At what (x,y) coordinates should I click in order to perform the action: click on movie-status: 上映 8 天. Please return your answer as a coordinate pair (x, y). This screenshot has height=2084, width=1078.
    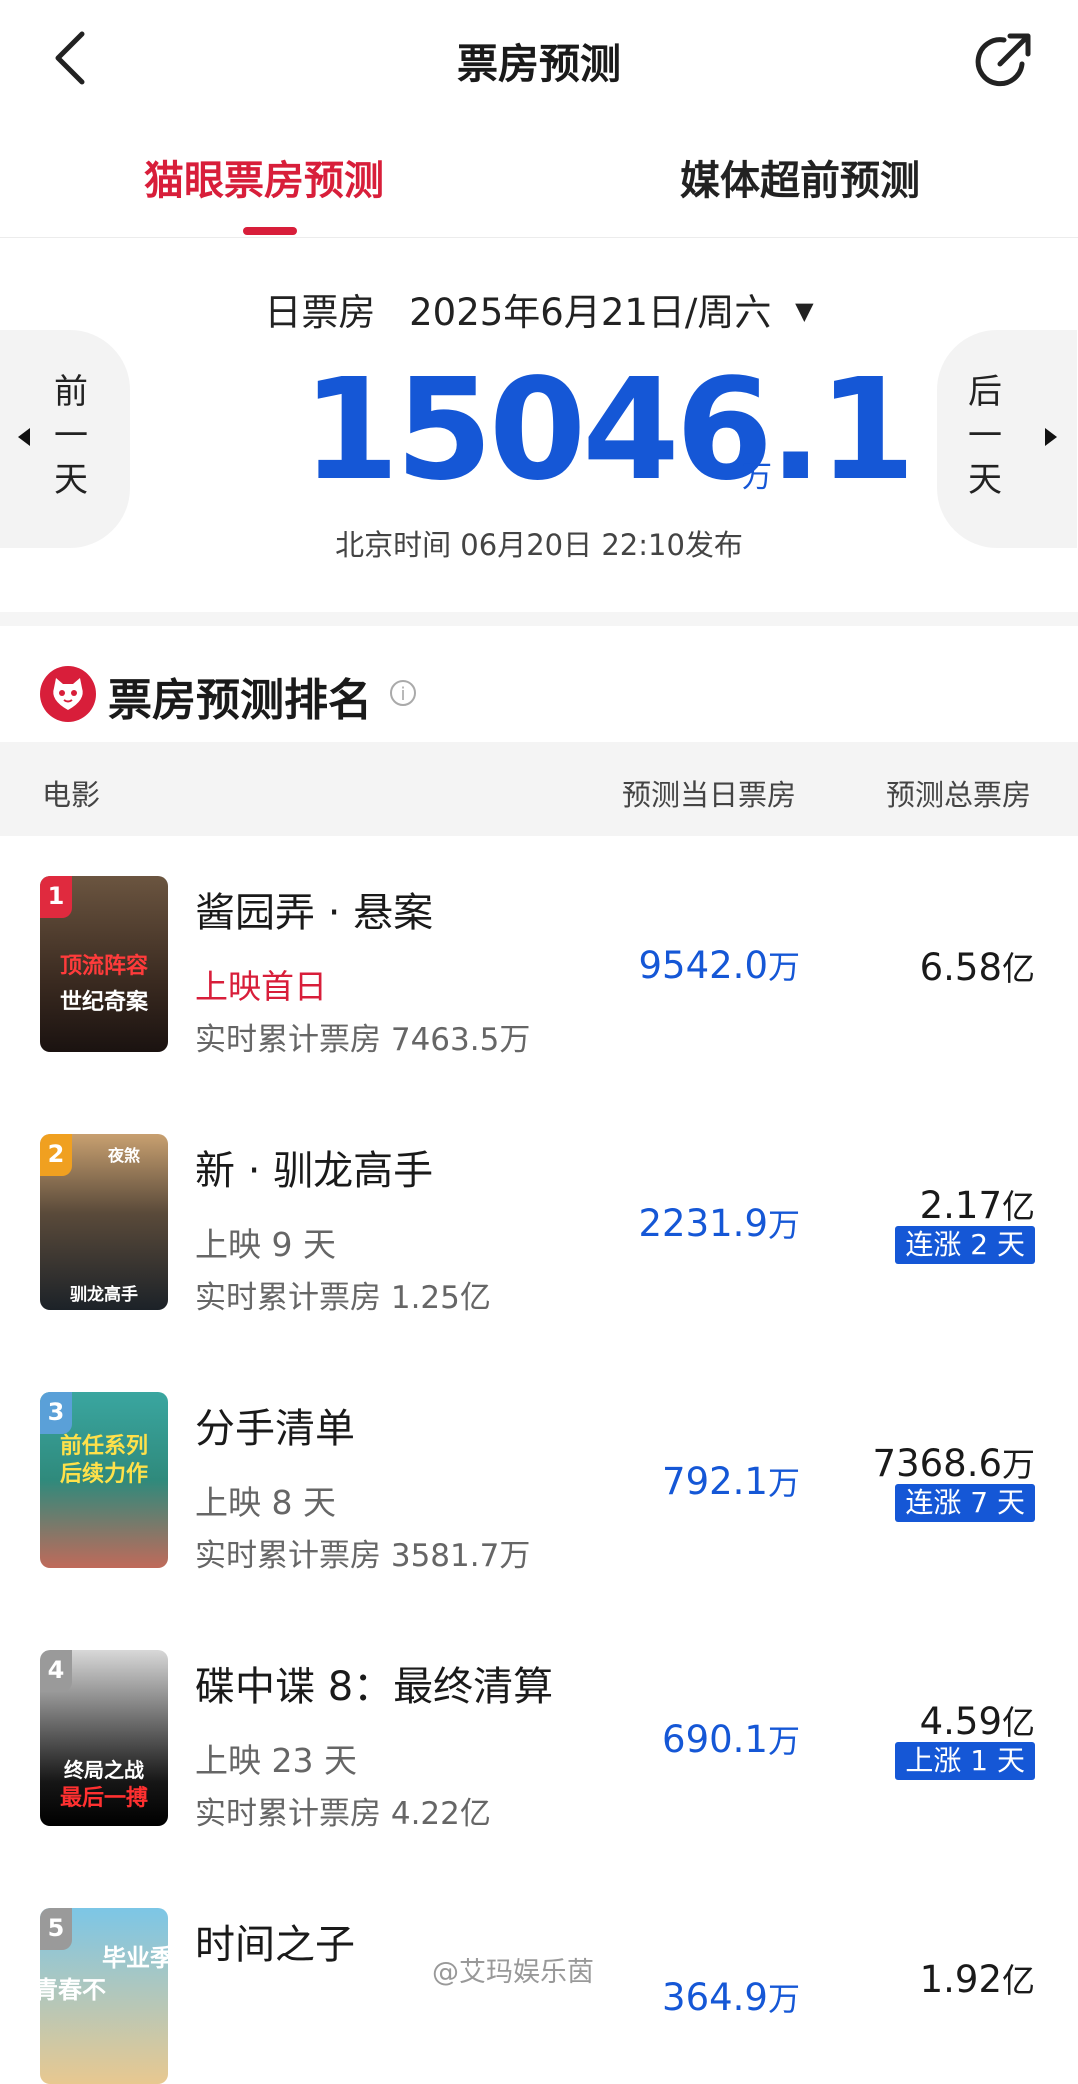
    Looking at the image, I should click on (265, 1502).